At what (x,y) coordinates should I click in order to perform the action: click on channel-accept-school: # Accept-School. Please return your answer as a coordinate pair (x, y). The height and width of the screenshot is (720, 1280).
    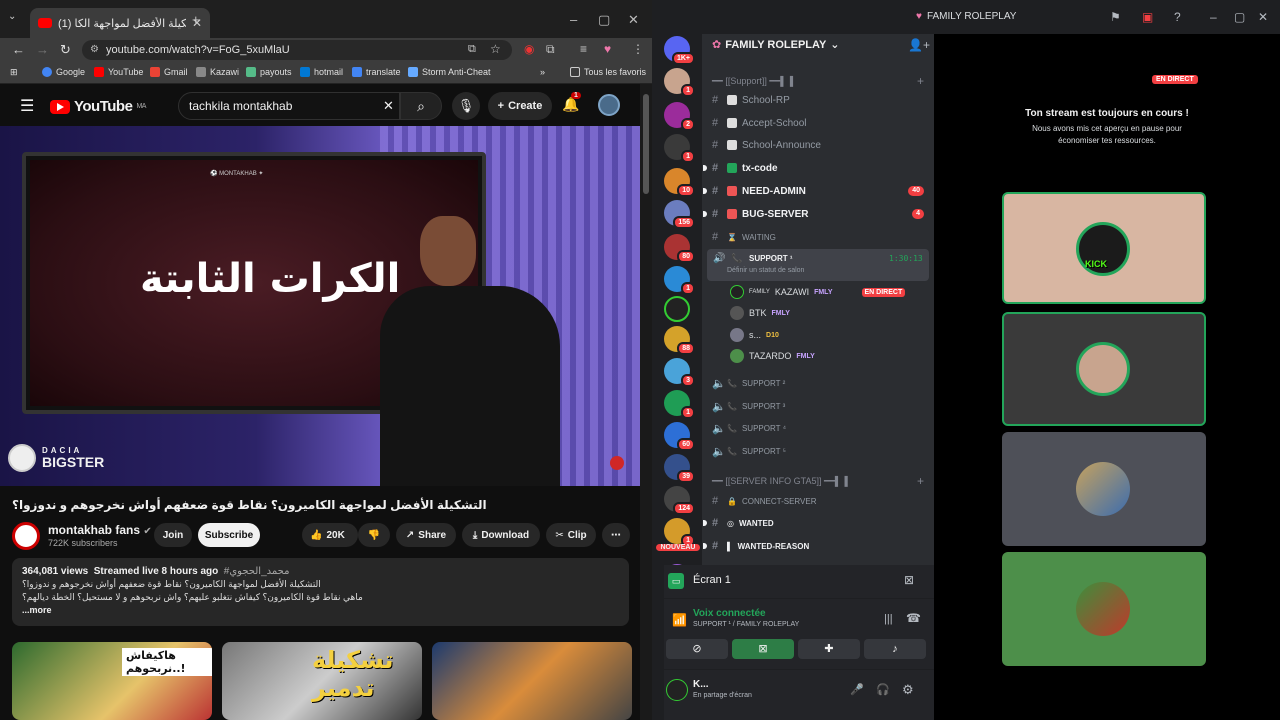
    Looking at the image, I should click on (818, 123).